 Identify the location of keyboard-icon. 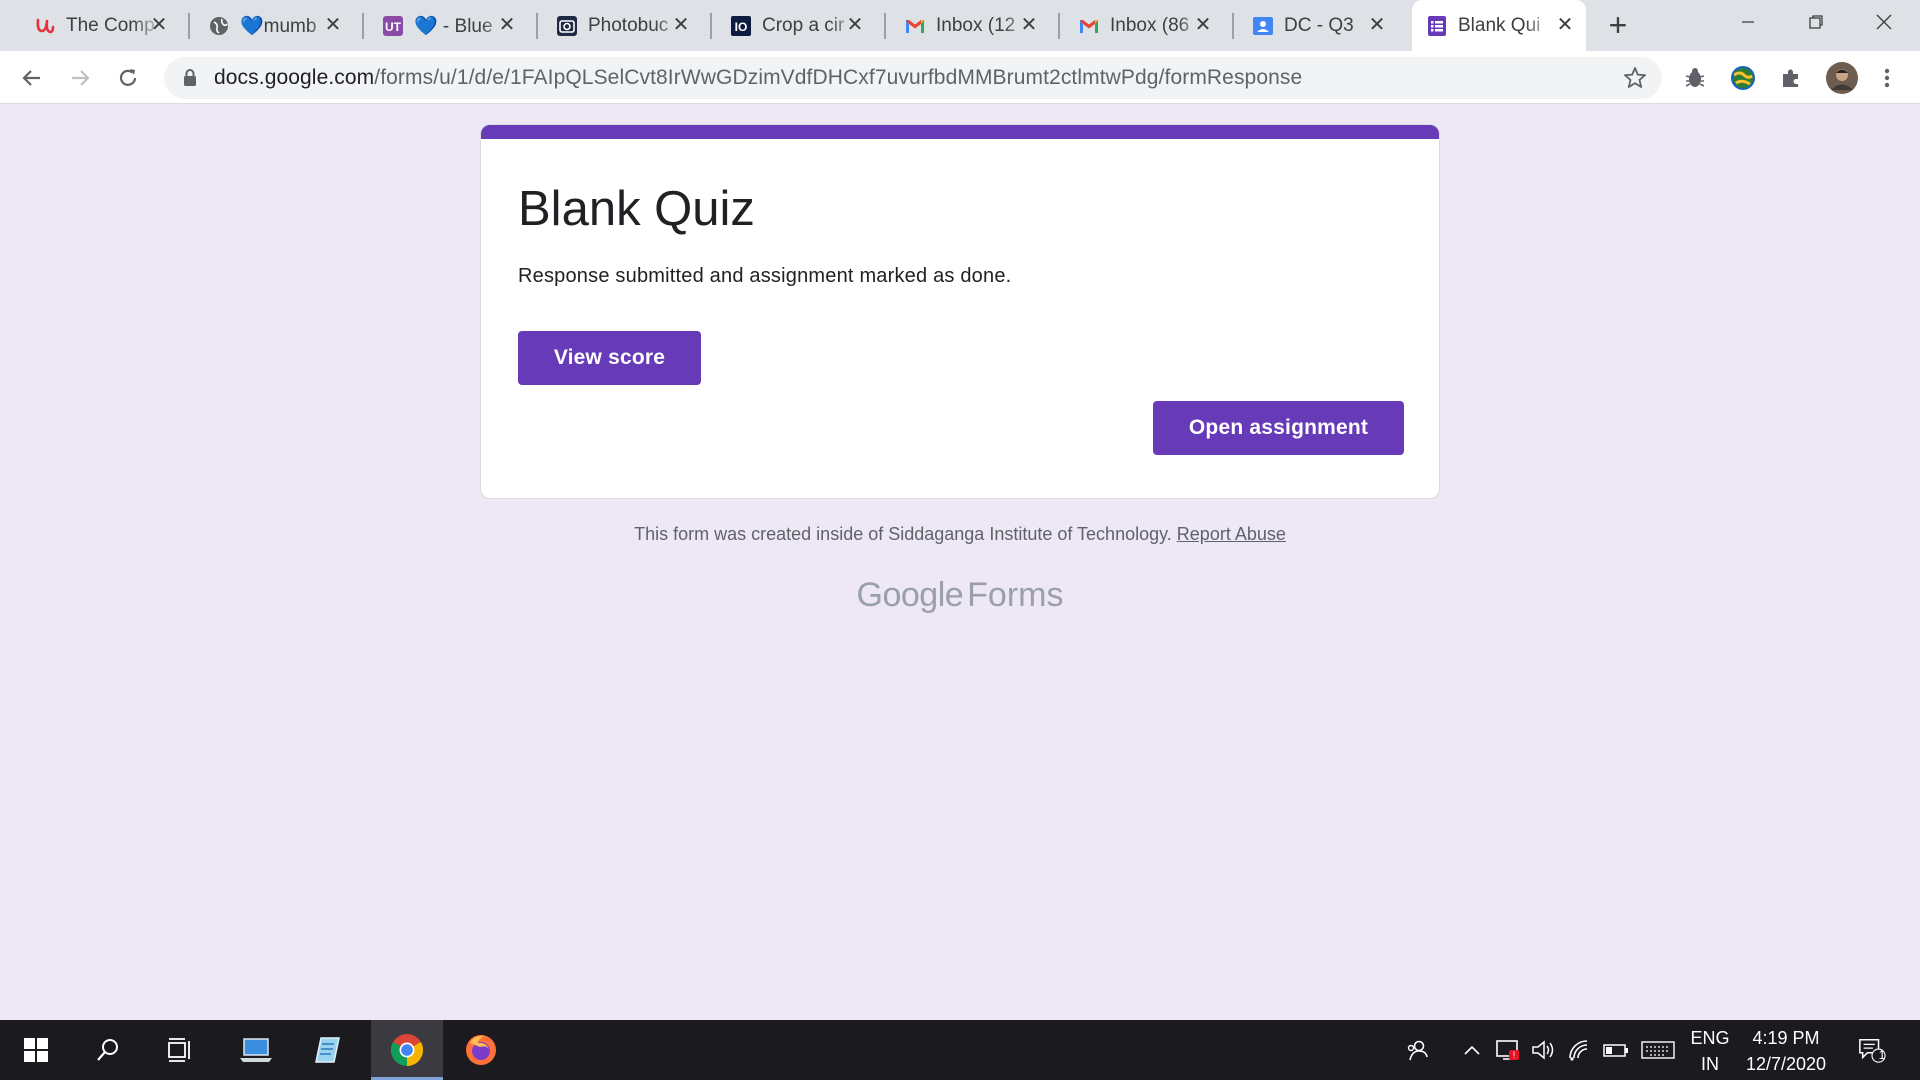
(1658, 1050).